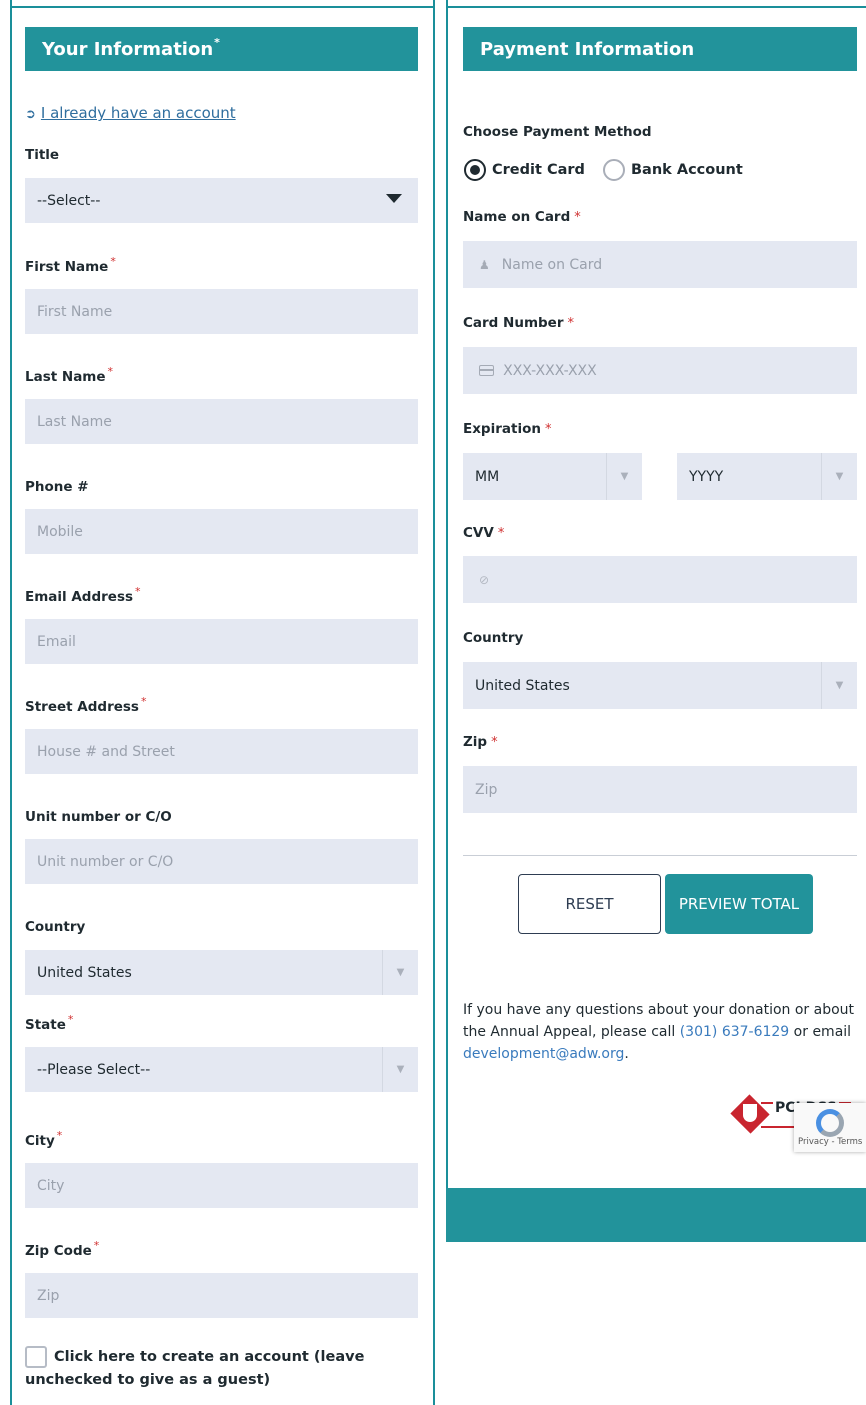 Image resolution: width=866 pixels, height=1405 pixels. What do you see at coordinates (660, 789) in the screenshot?
I see `zip-input` at bounding box center [660, 789].